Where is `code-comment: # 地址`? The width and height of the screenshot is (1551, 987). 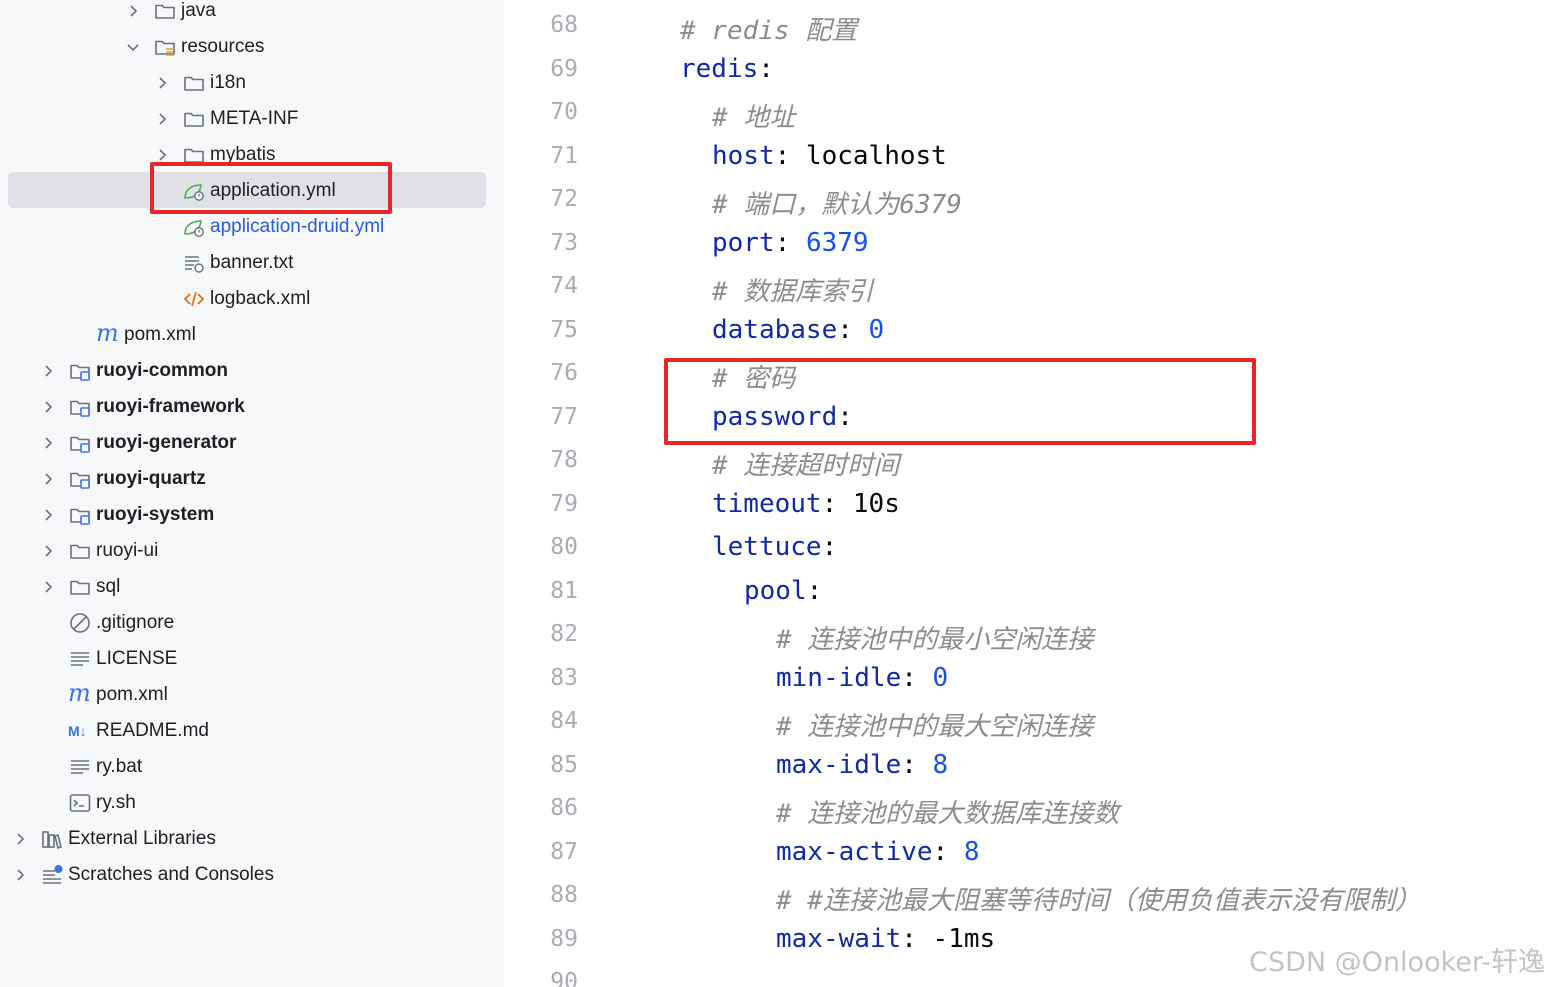
code-comment: # 地址 is located at coordinates (754, 118).